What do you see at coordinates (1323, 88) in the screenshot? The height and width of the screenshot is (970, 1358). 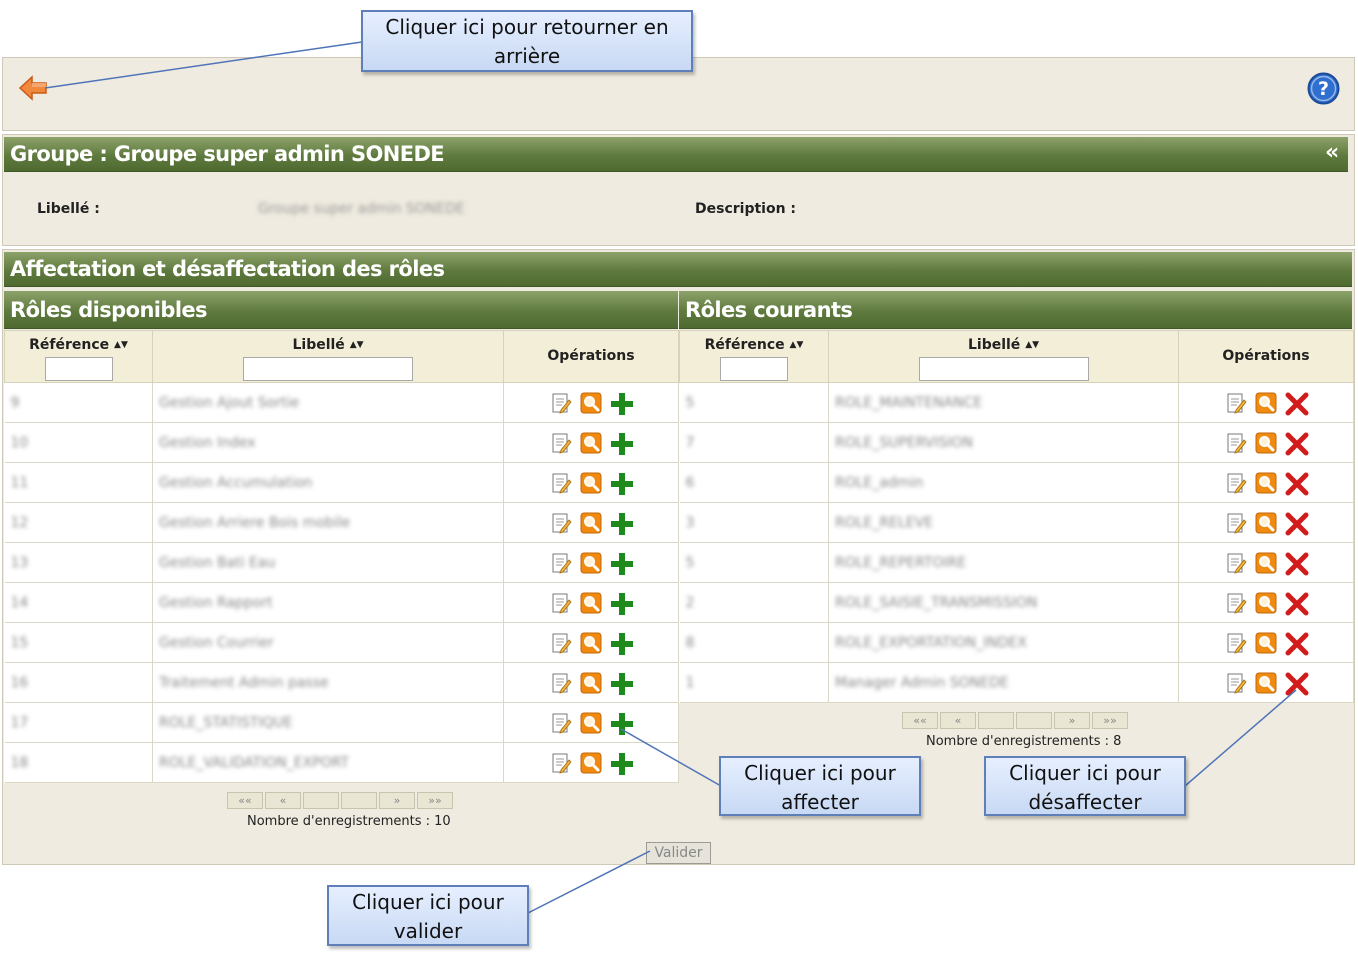 I see `help-icon: ?` at bounding box center [1323, 88].